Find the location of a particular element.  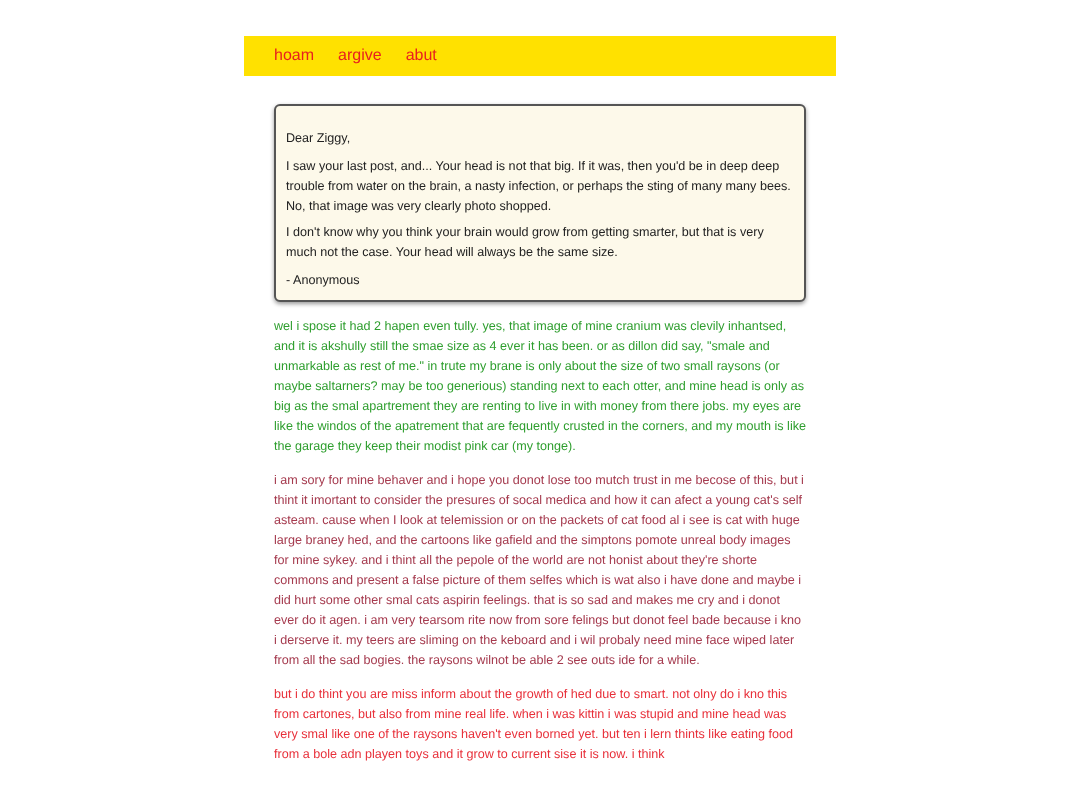

nav-link: abut is located at coordinates (421, 56).